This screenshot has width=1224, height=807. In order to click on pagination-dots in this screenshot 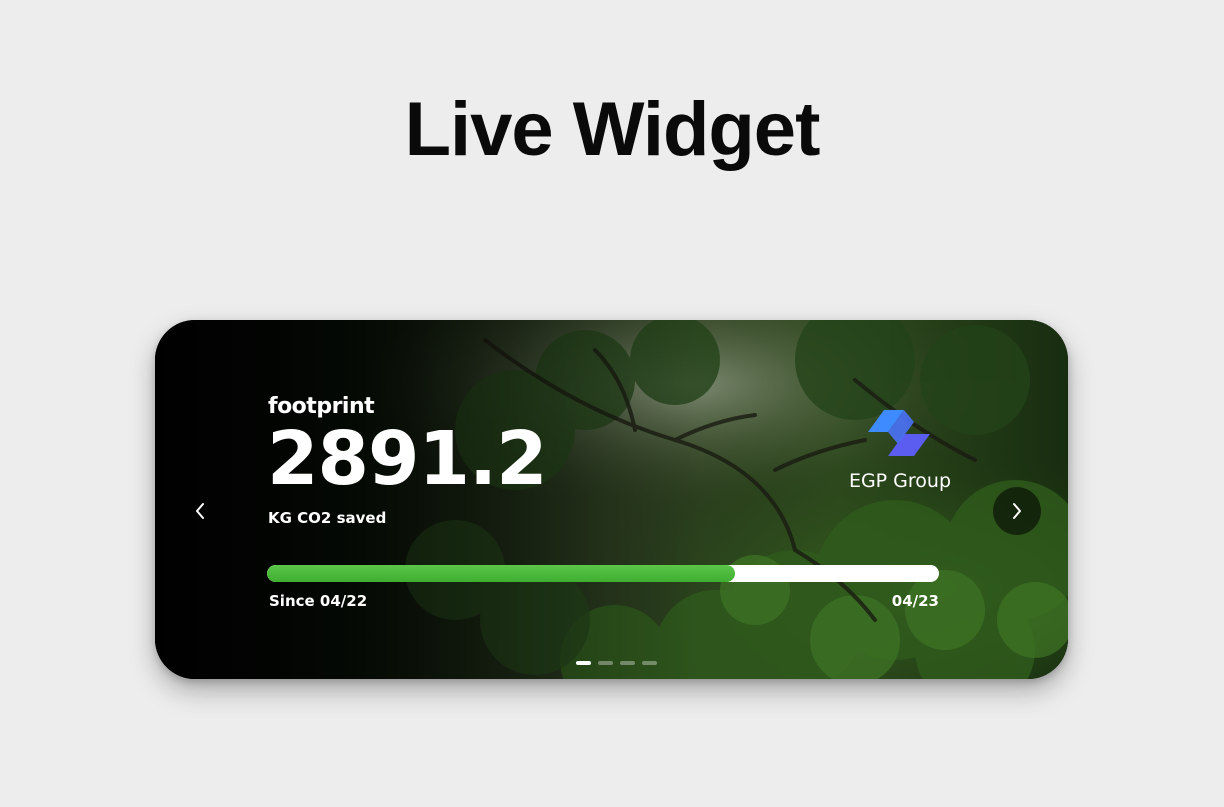, I will do `click(616, 663)`.